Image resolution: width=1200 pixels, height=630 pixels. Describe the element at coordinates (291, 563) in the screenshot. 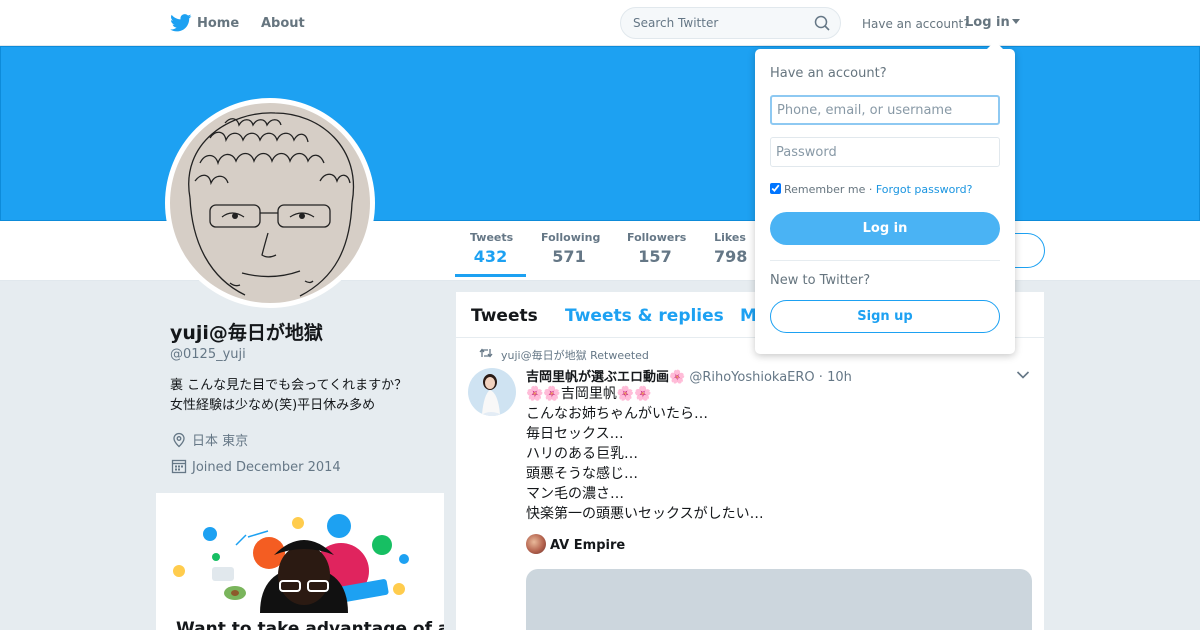

I see `promo-illustration` at that location.